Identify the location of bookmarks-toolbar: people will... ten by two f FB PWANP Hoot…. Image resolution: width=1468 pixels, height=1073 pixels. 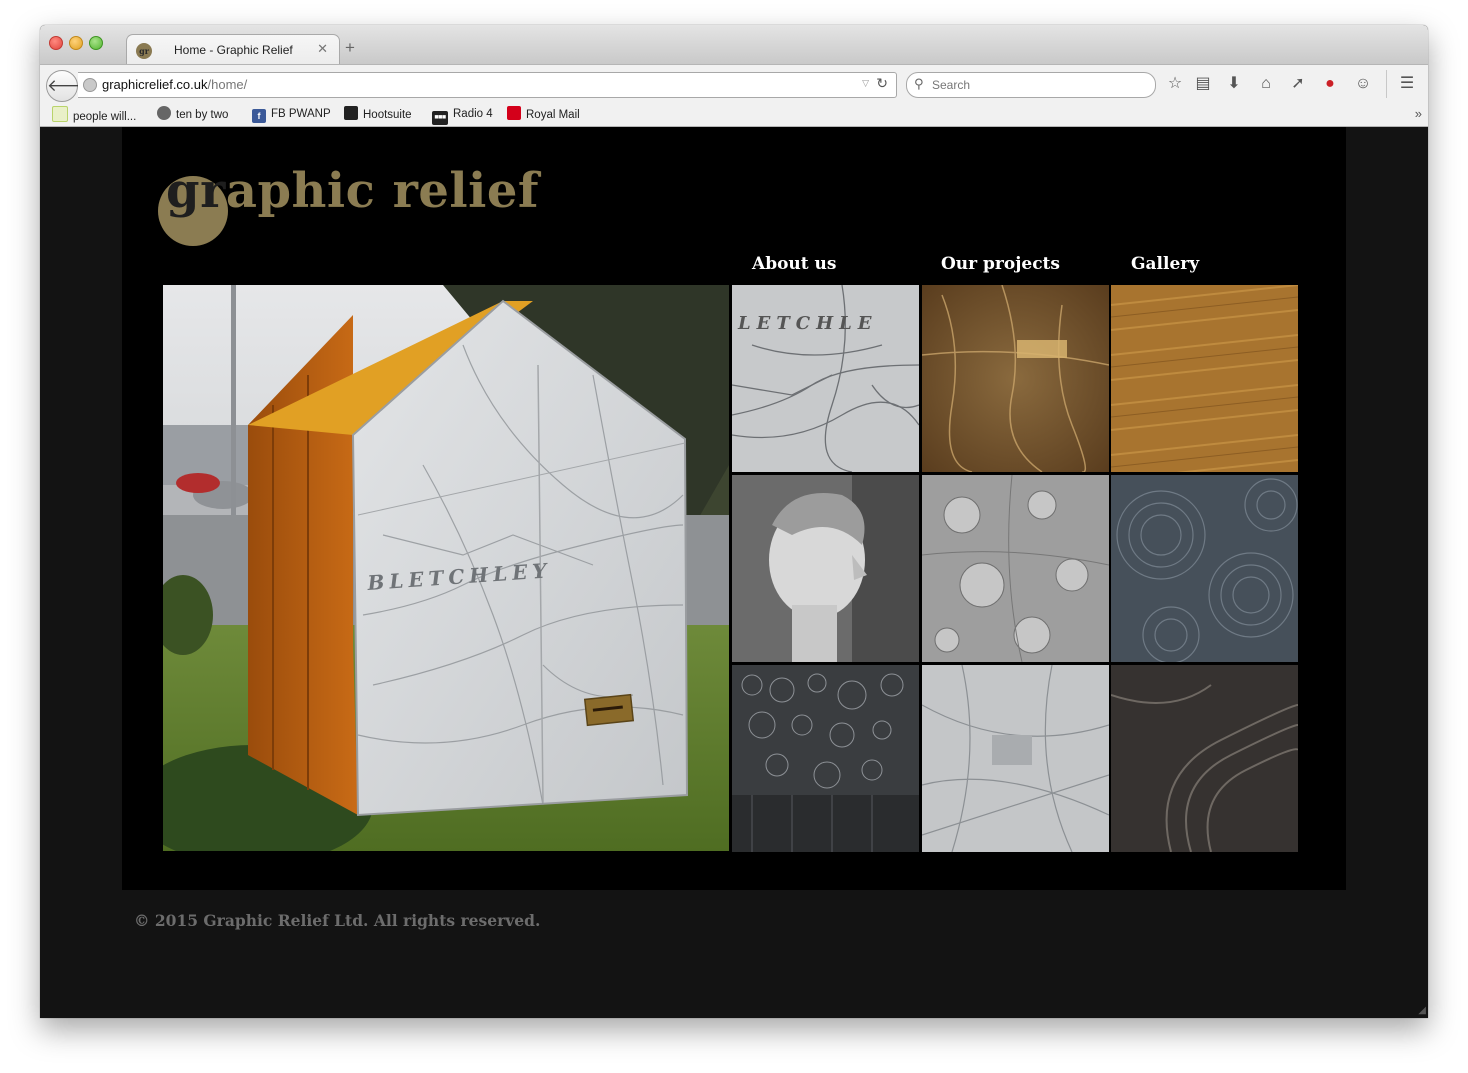
(734, 114).